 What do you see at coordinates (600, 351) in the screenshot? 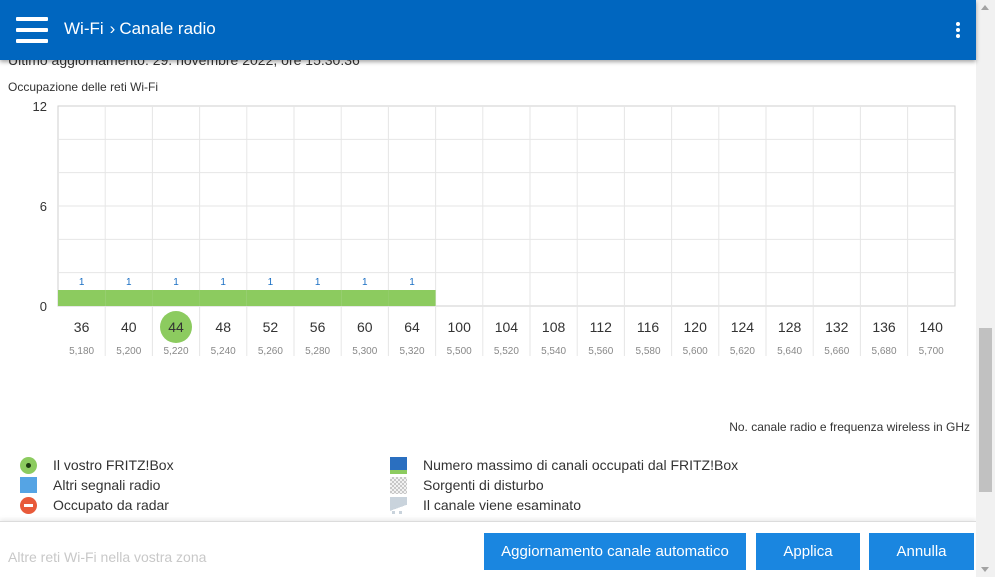
I see `frequency-label: 5,560` at bounding box center [600, 351].